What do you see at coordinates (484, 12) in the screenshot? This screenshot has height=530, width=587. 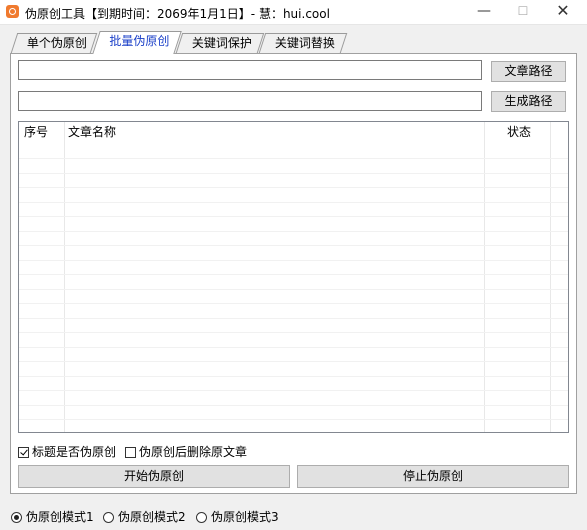 I see `minimize-button: —` at bounding box center [484, 12].